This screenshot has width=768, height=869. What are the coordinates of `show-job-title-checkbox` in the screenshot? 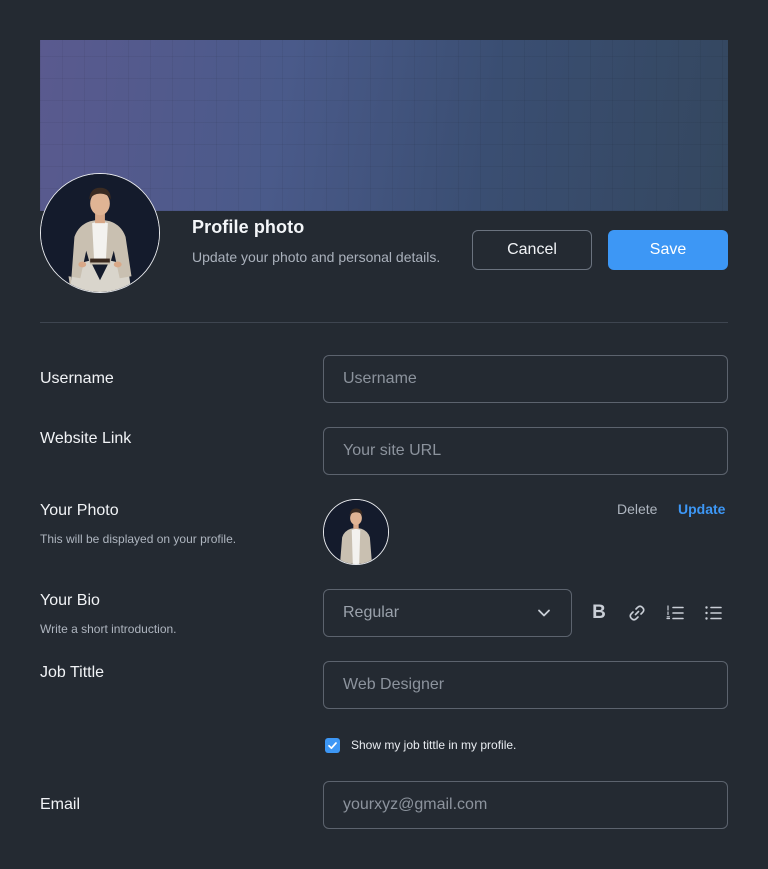 It's located at (332, 745).